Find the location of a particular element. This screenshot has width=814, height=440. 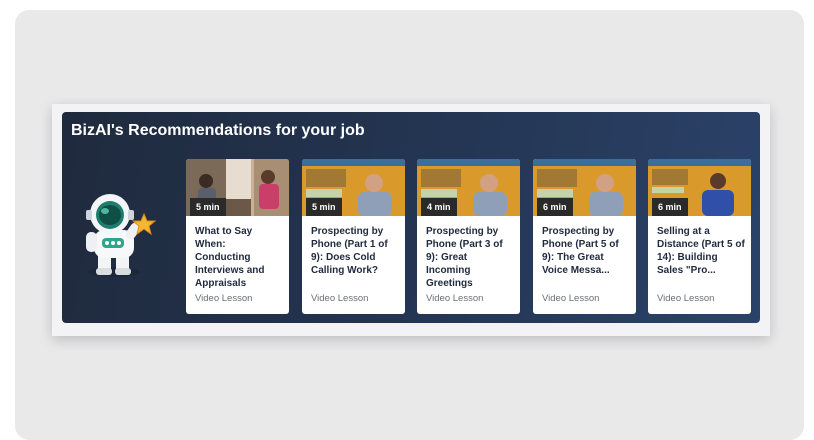

video-thumbnail: 4 min is located at coordinates (468, 187).